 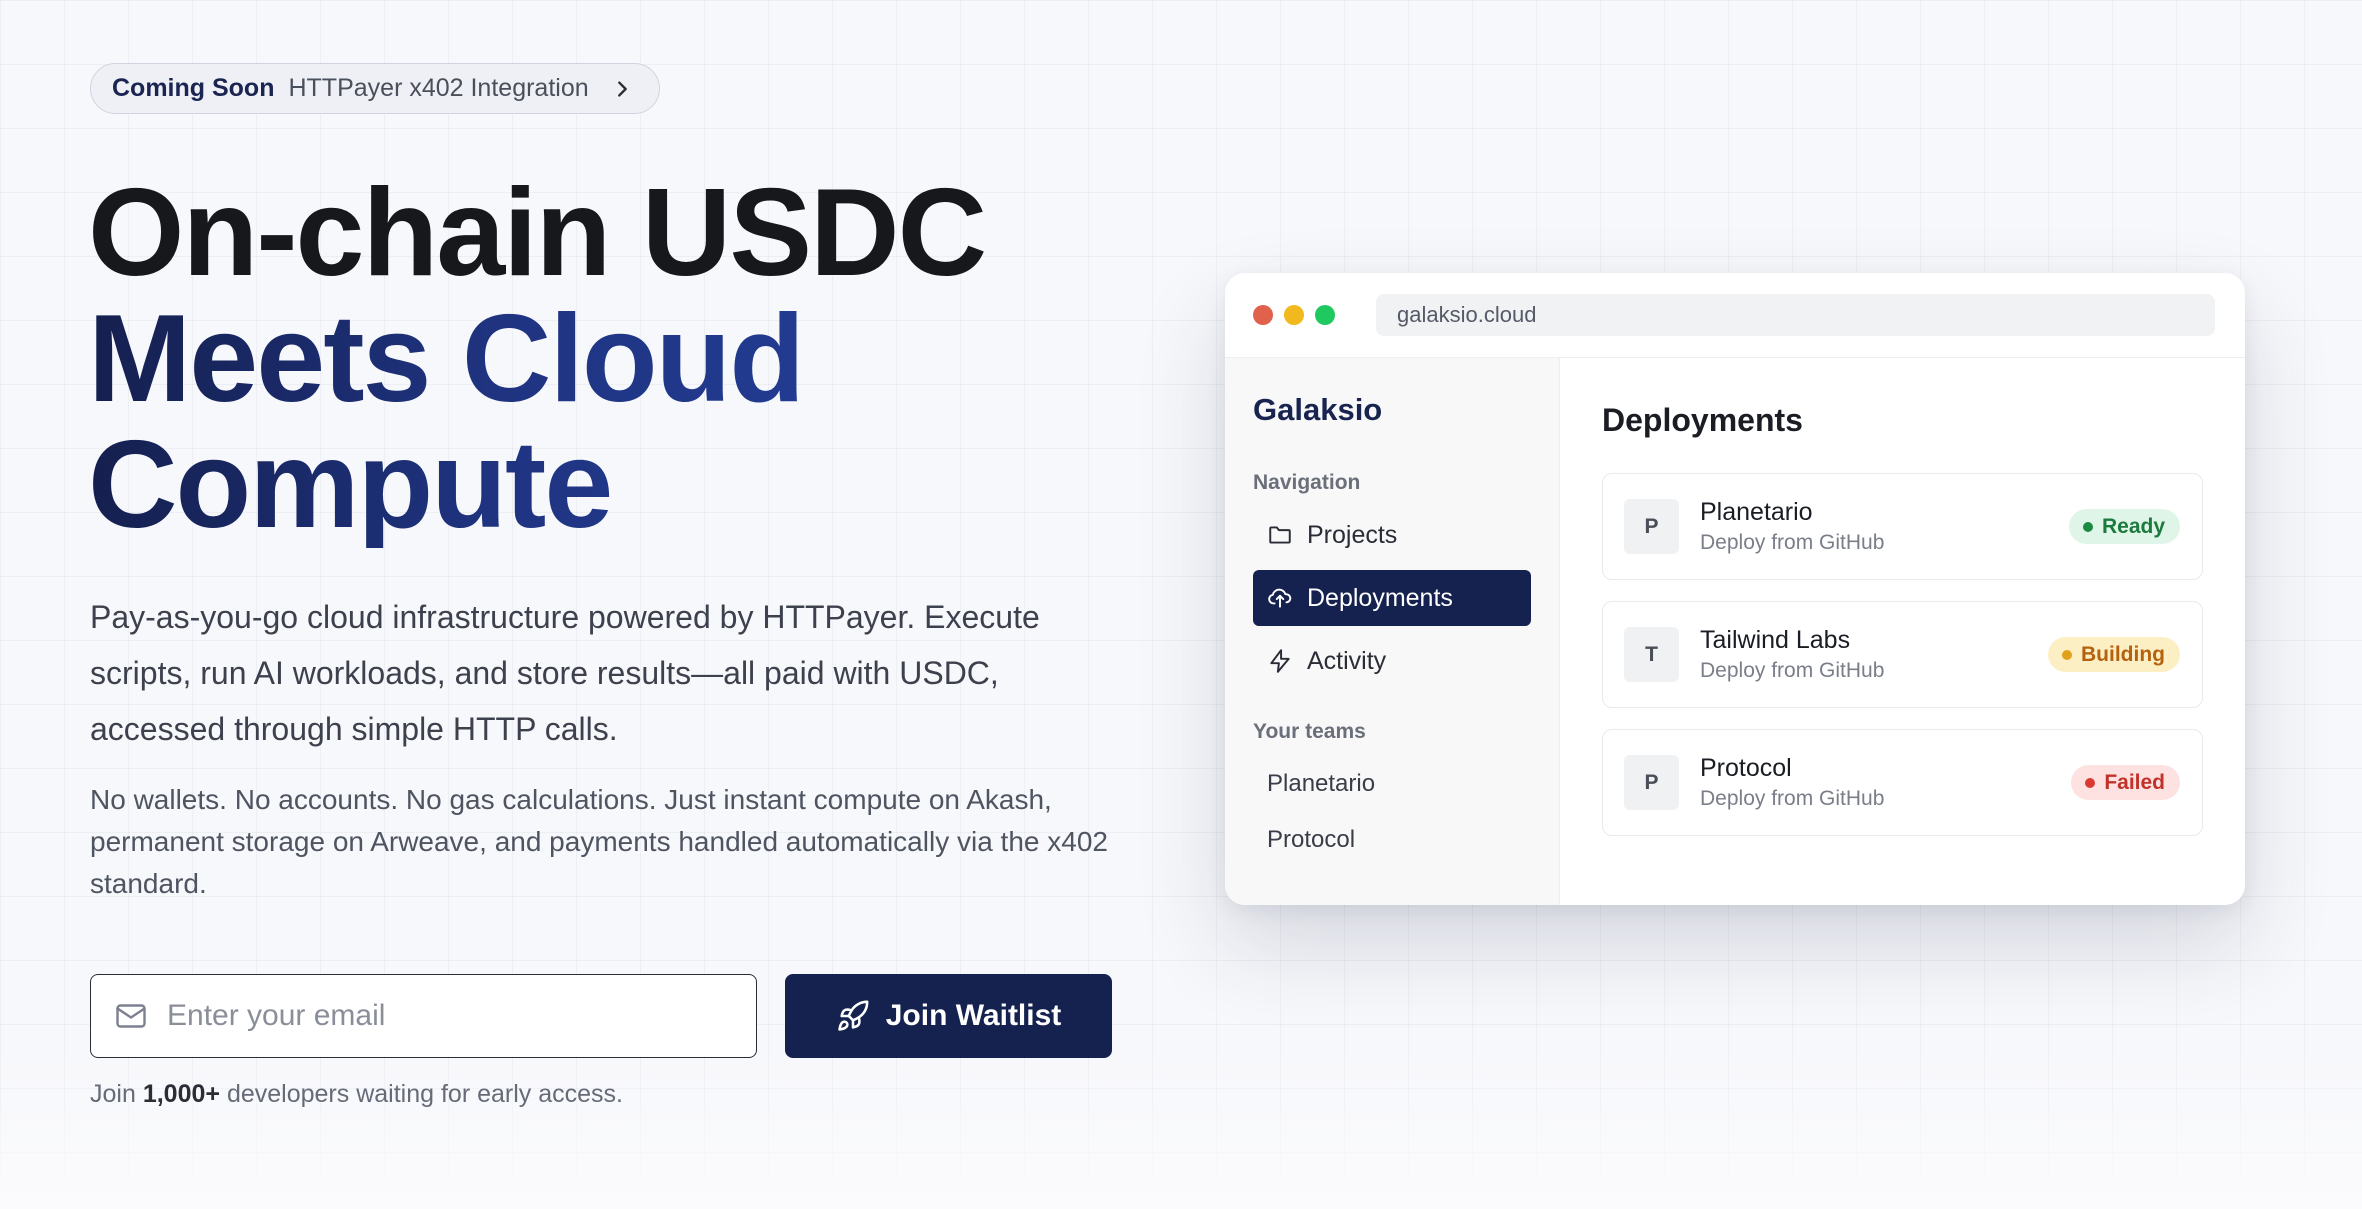 What do you see at coordinates (536, 485) in the screenshot?
I see `headline-line-3: Compute` at bounding box center [536, 485].